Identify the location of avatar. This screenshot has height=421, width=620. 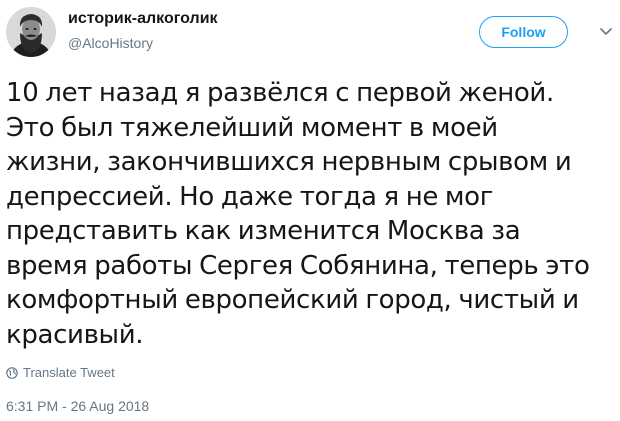
(31, 32).